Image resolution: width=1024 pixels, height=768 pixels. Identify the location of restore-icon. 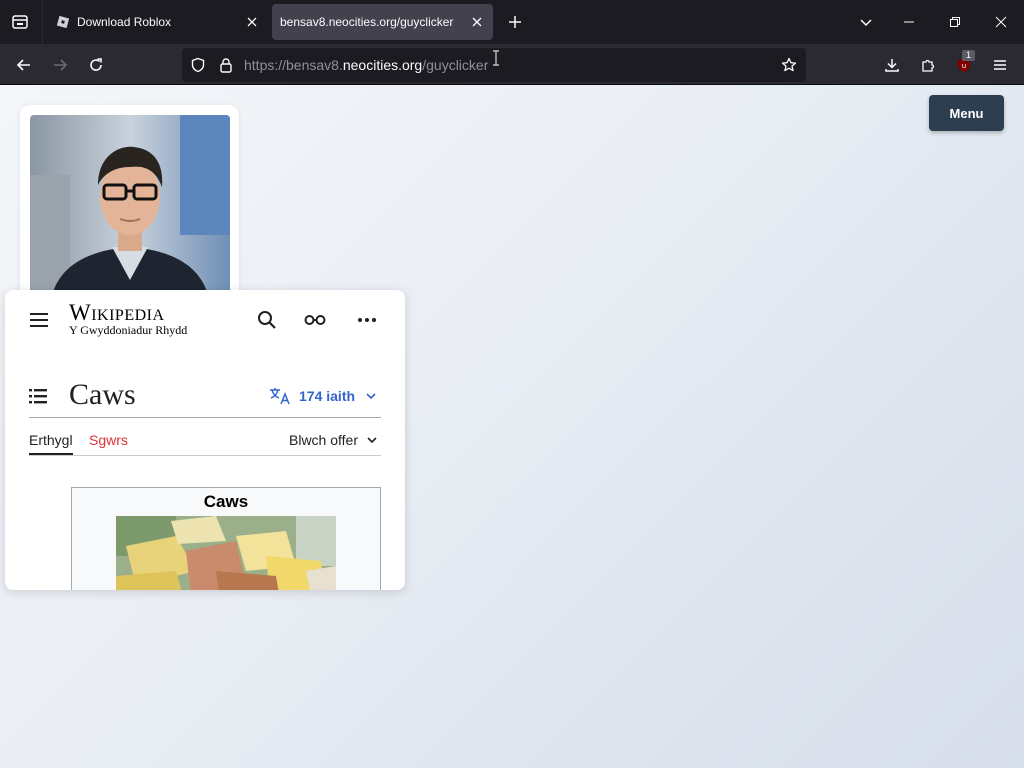
(955, 22).